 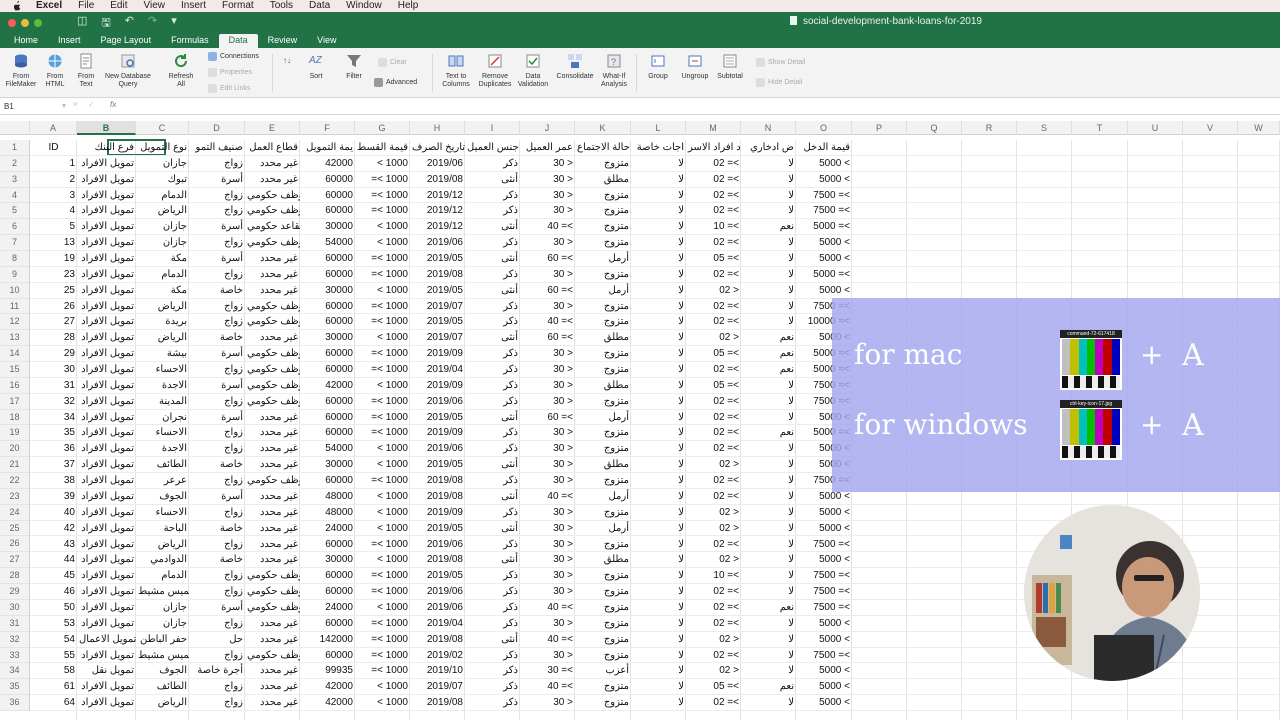 What do you see at coordinates (495, 70) in the screenshot?
I see `remove-duplicates-button: Remove Duplicates` at bounding box center [495, 70].